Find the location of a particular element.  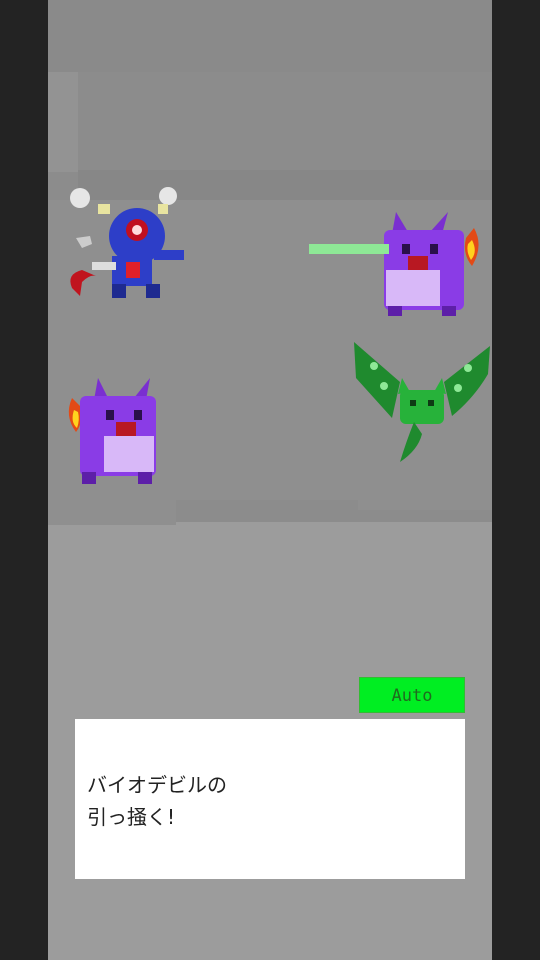

ally-purple-fire-cat-sprite is located at coordinates (113, 431).